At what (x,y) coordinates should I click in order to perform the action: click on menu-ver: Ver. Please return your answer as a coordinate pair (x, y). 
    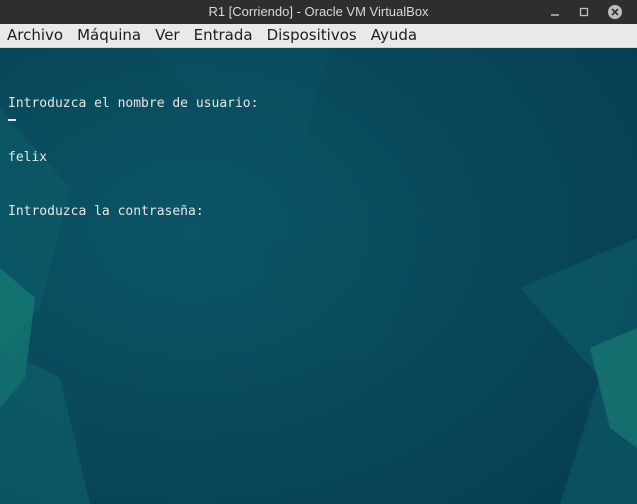
    Looking at the image, I should click on (167, 35).